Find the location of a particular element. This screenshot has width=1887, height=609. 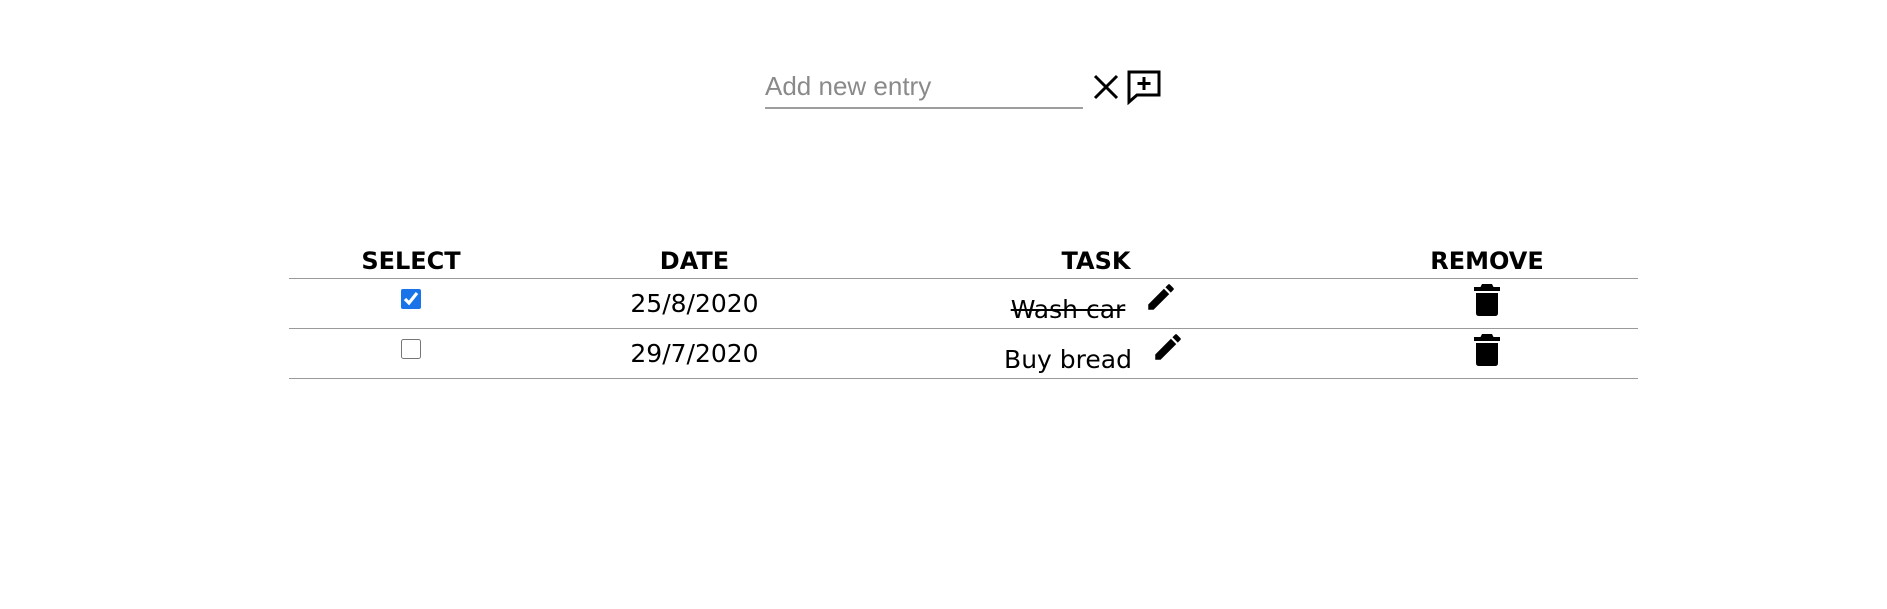

header-date: DATE is located at coordinates (694, 261).